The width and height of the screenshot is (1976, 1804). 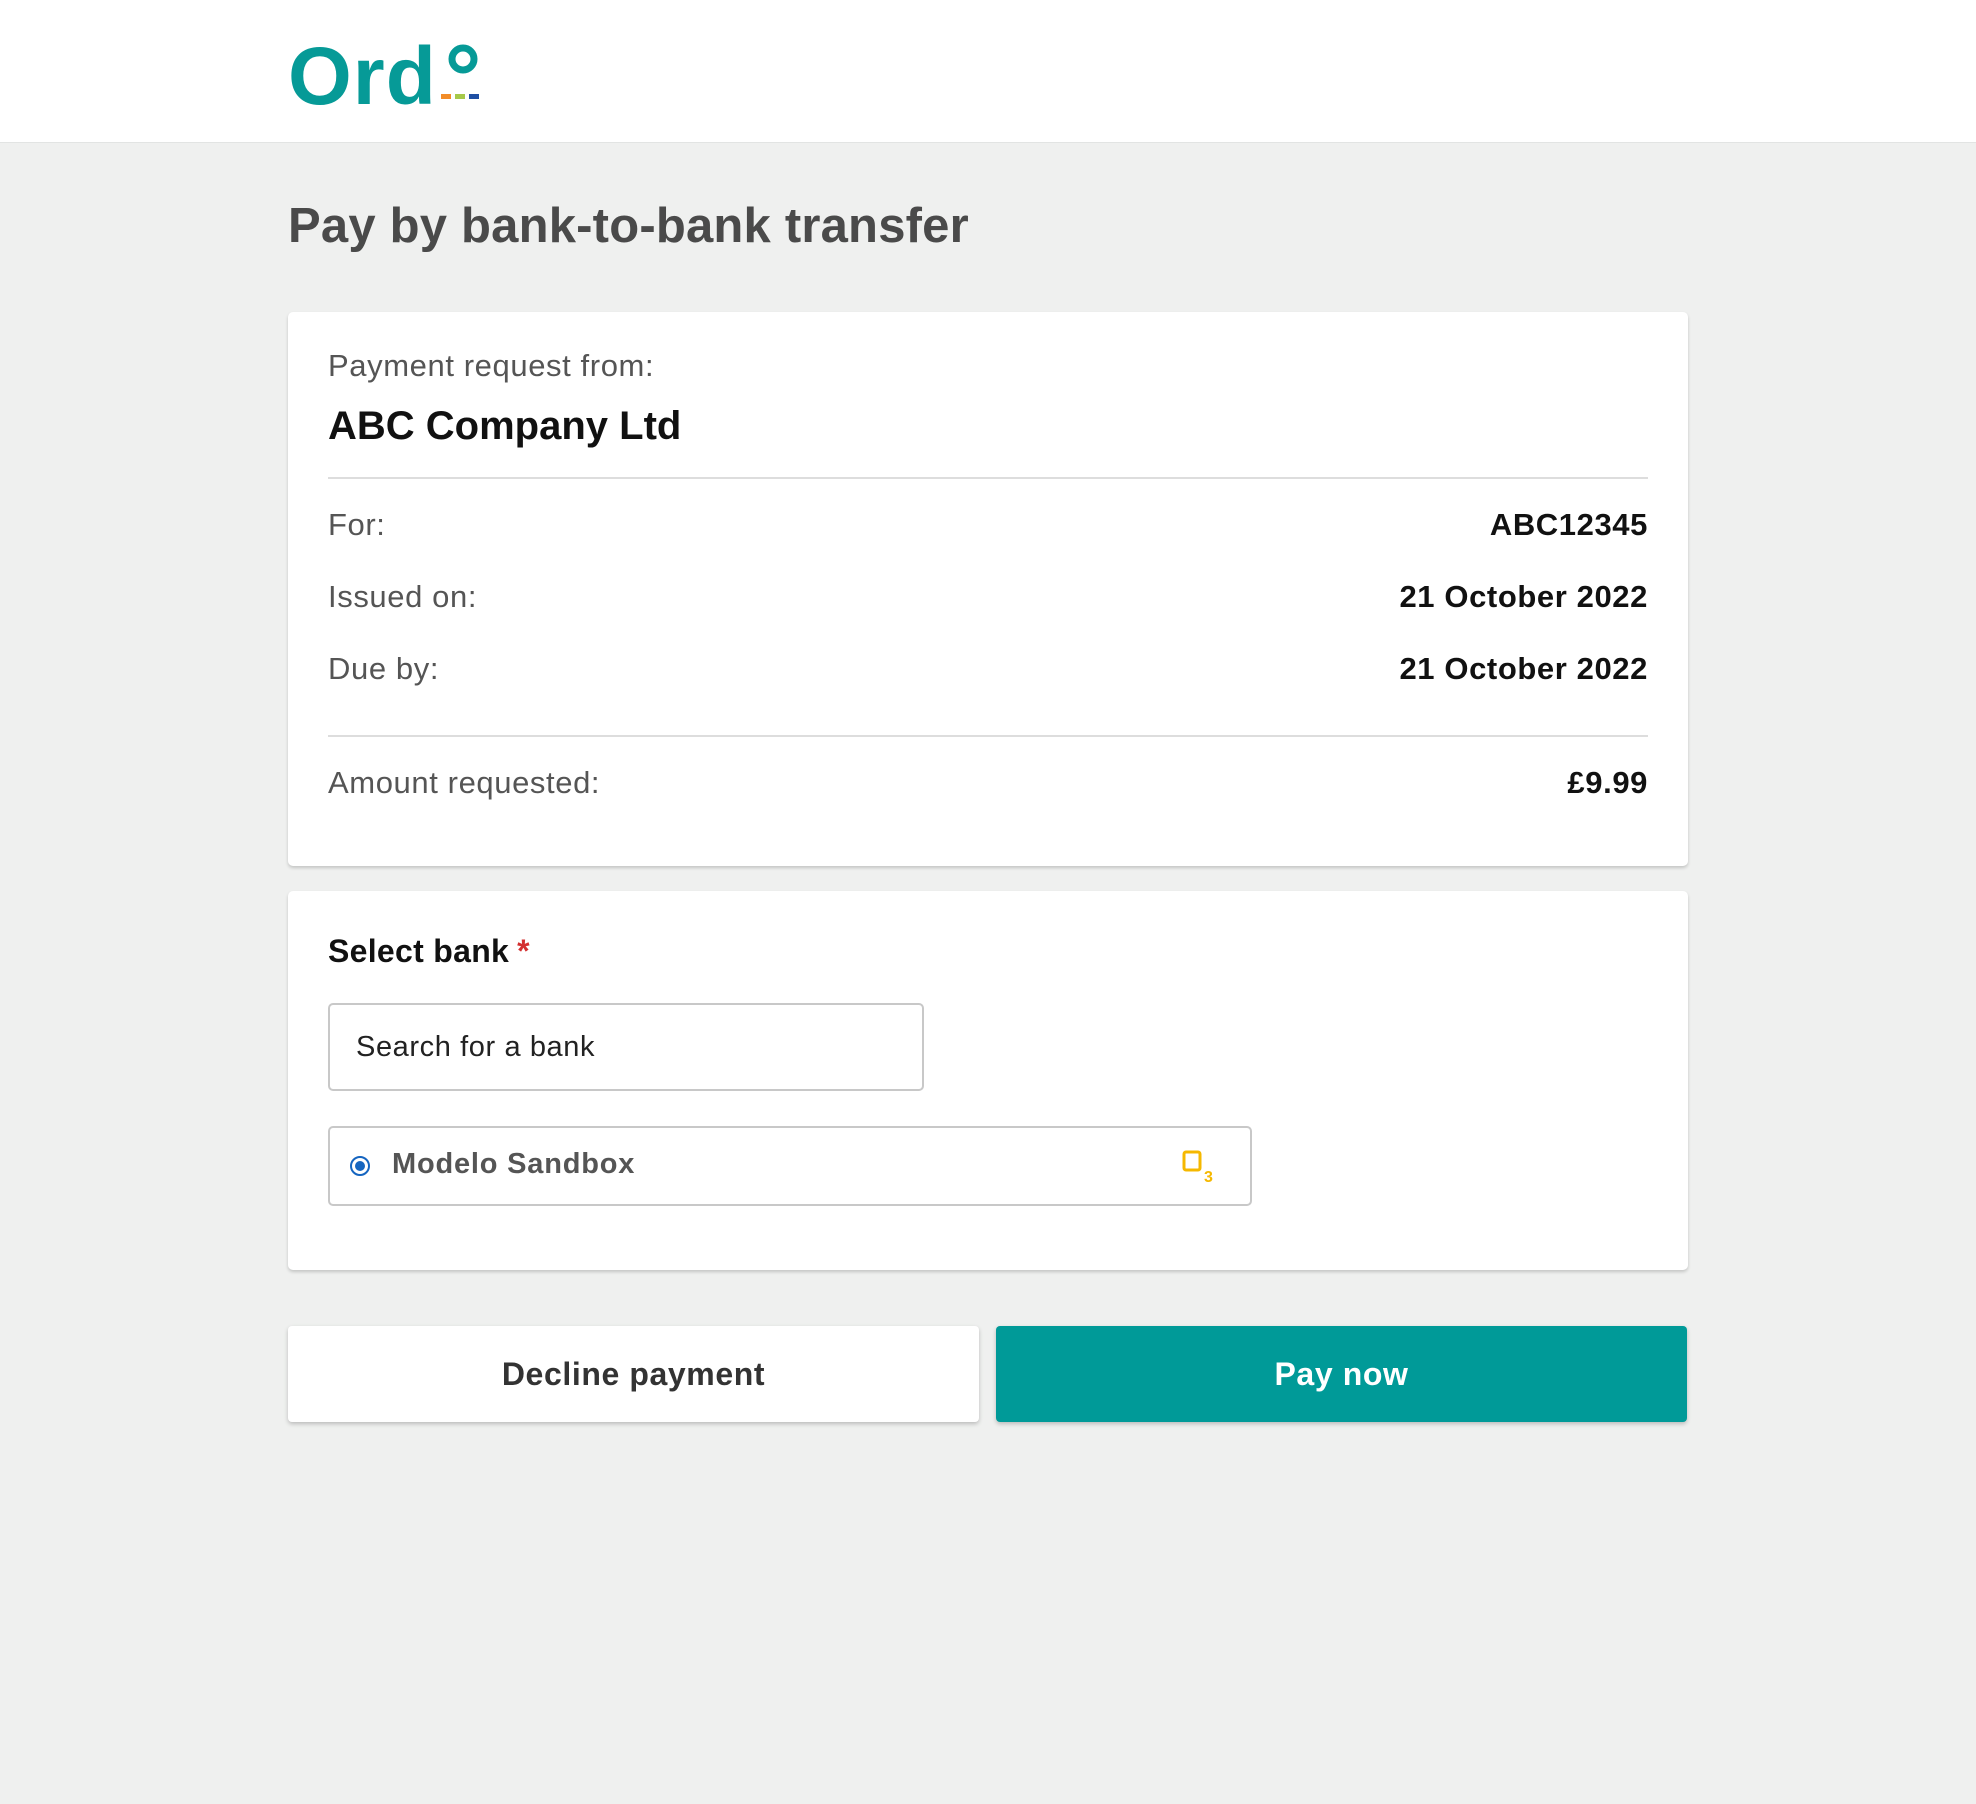 I want to click on summary-divider, so click(x=988, y=478).